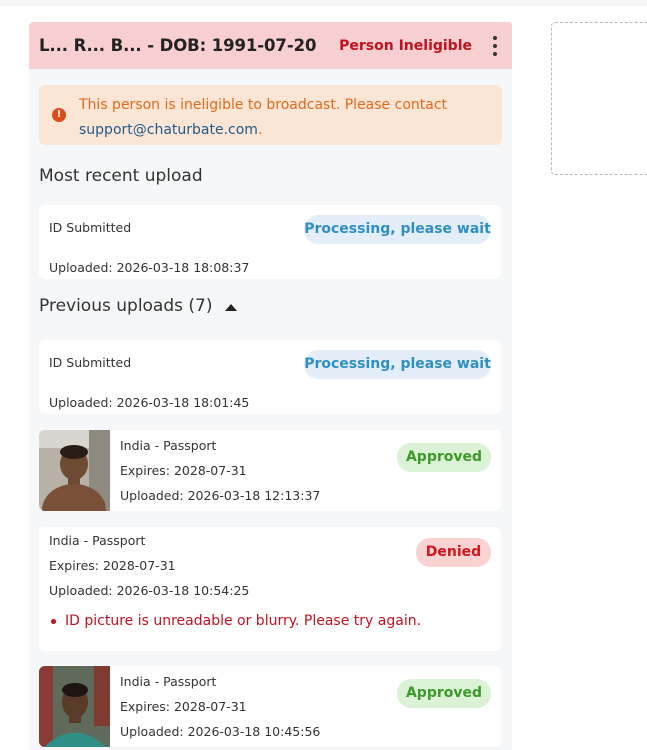 The image size is (647, 750). Describe the element at coordinates (53, 621) in the screenshot. I see `bullet-icon` at that location.